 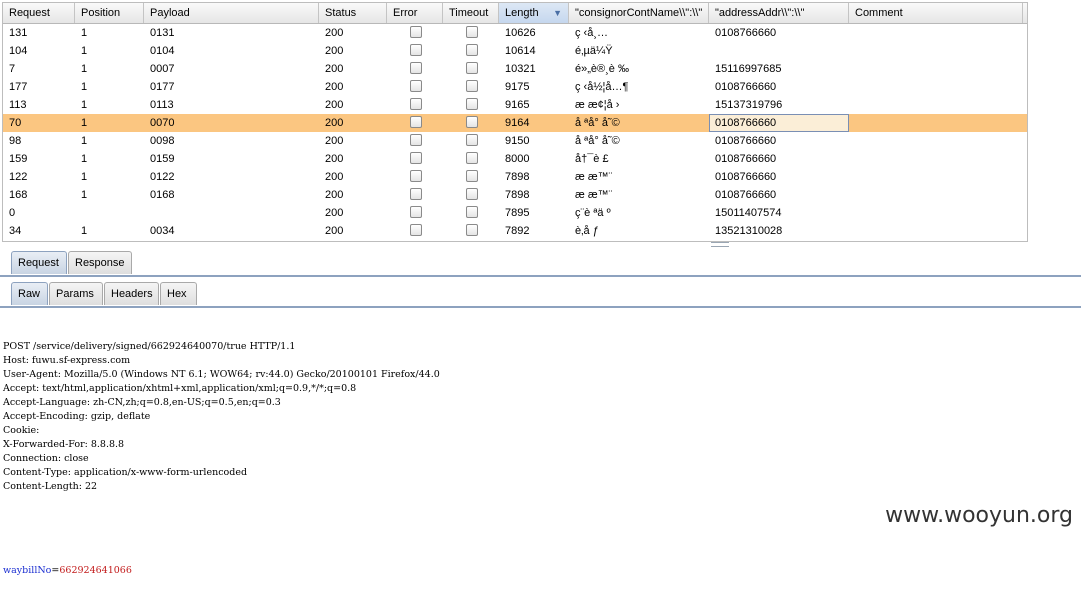 What do you see at coordinates (760, 13) in the screenshot?
I see `header-label: "addressAddr\\":\\"` at bounding box center [760, 13].